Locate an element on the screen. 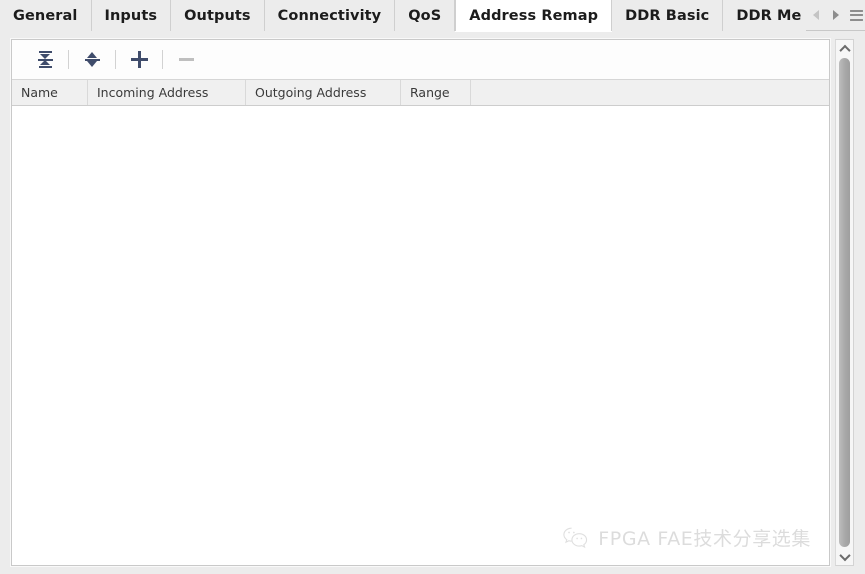 Image resolution: width=865 pixels, height=574 pixels. plus-icon is located at coordinates (139, 59).